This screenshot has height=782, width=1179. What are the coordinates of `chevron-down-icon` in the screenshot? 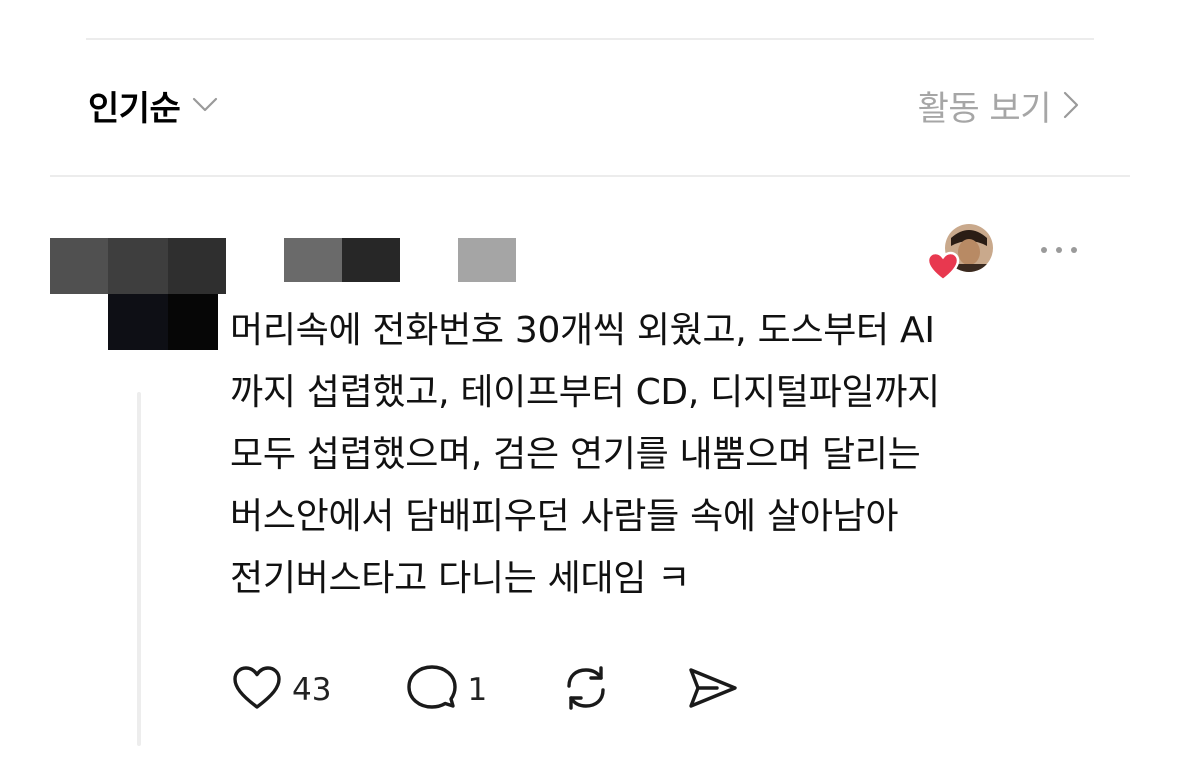 It's located at (205, 105).